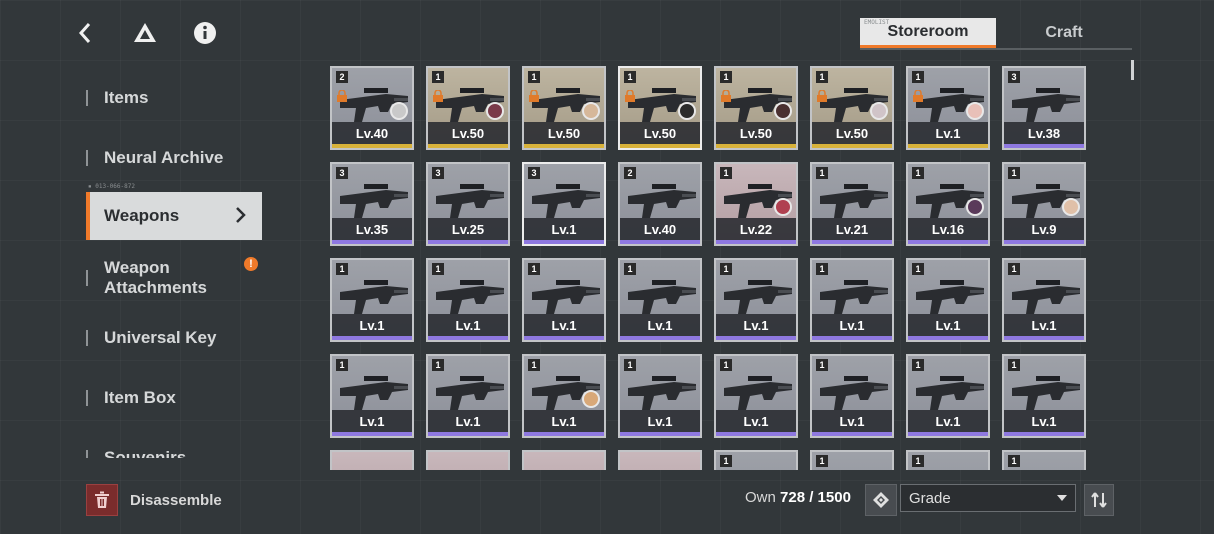  I want to click on filter-button, so click(881, 500).